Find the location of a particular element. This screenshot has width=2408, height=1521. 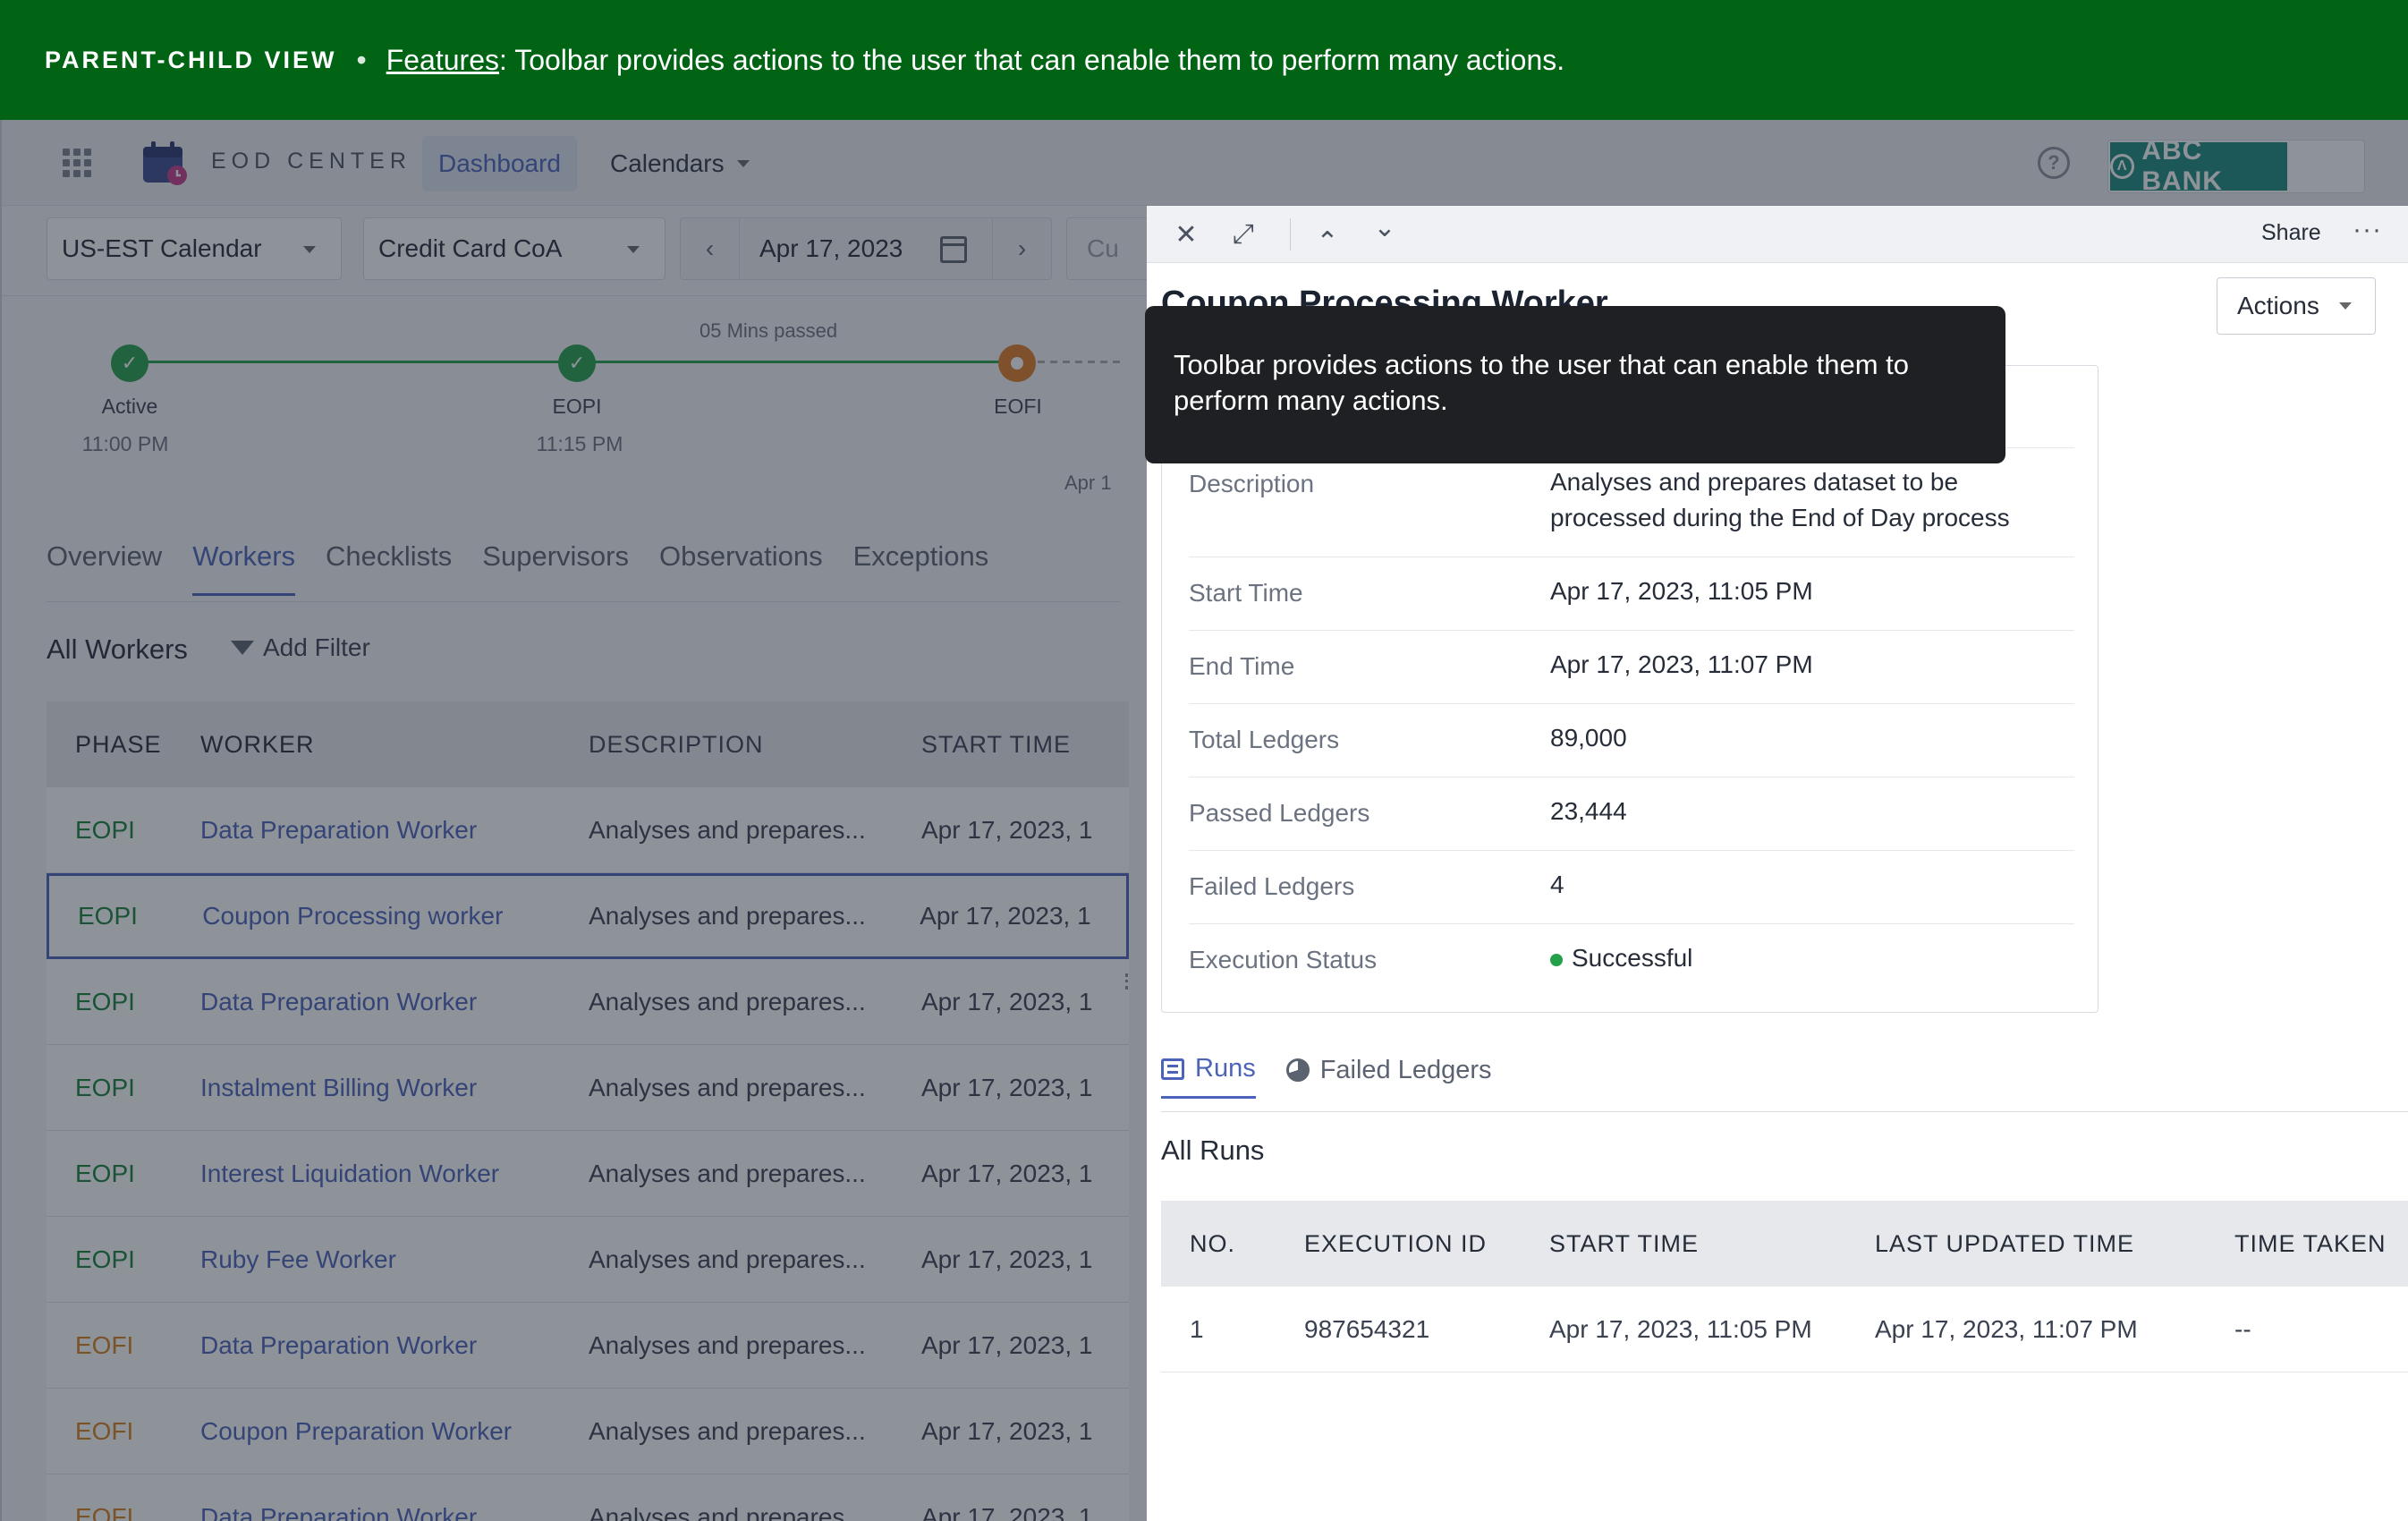

detail-row: Passed Ledgers 23,444 is located at coordinates (1632, 814).